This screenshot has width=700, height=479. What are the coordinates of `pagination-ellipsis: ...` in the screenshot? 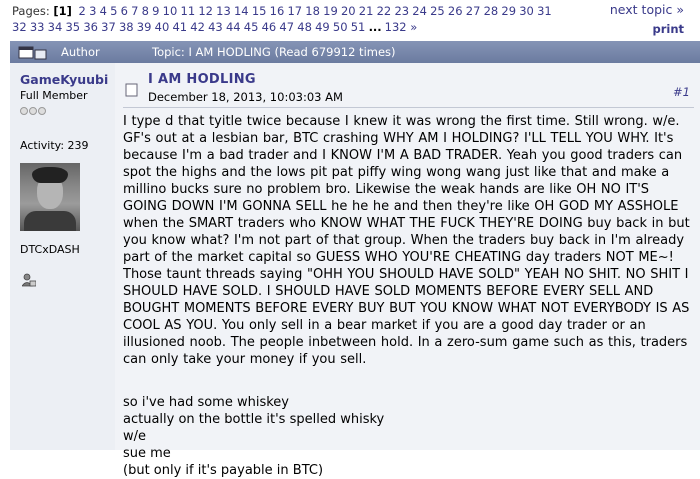 It's located at (375, 27).